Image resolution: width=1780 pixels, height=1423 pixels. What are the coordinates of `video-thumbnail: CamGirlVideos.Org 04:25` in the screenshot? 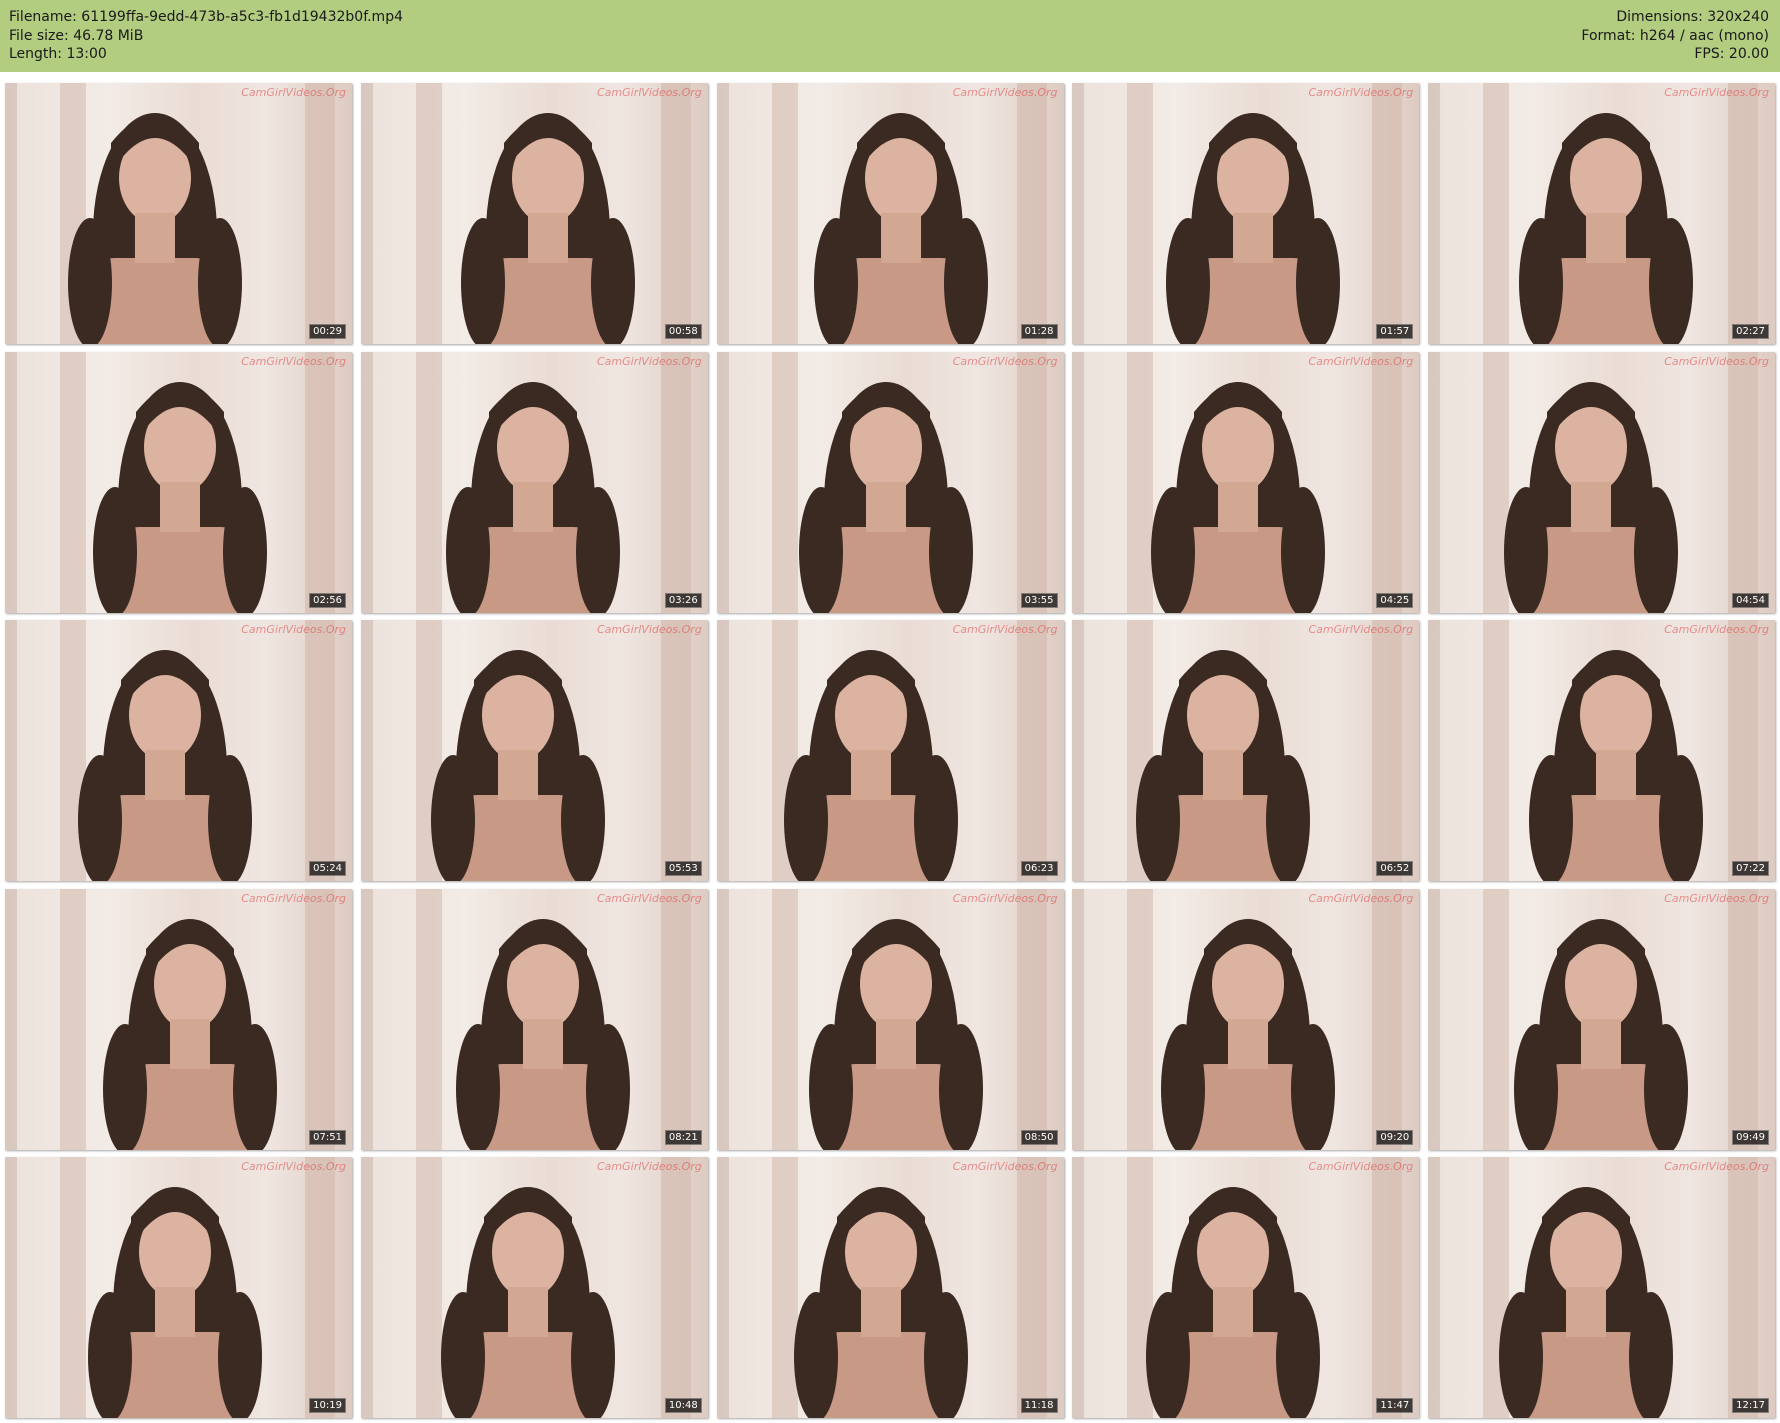 It's located at (1246, 482).